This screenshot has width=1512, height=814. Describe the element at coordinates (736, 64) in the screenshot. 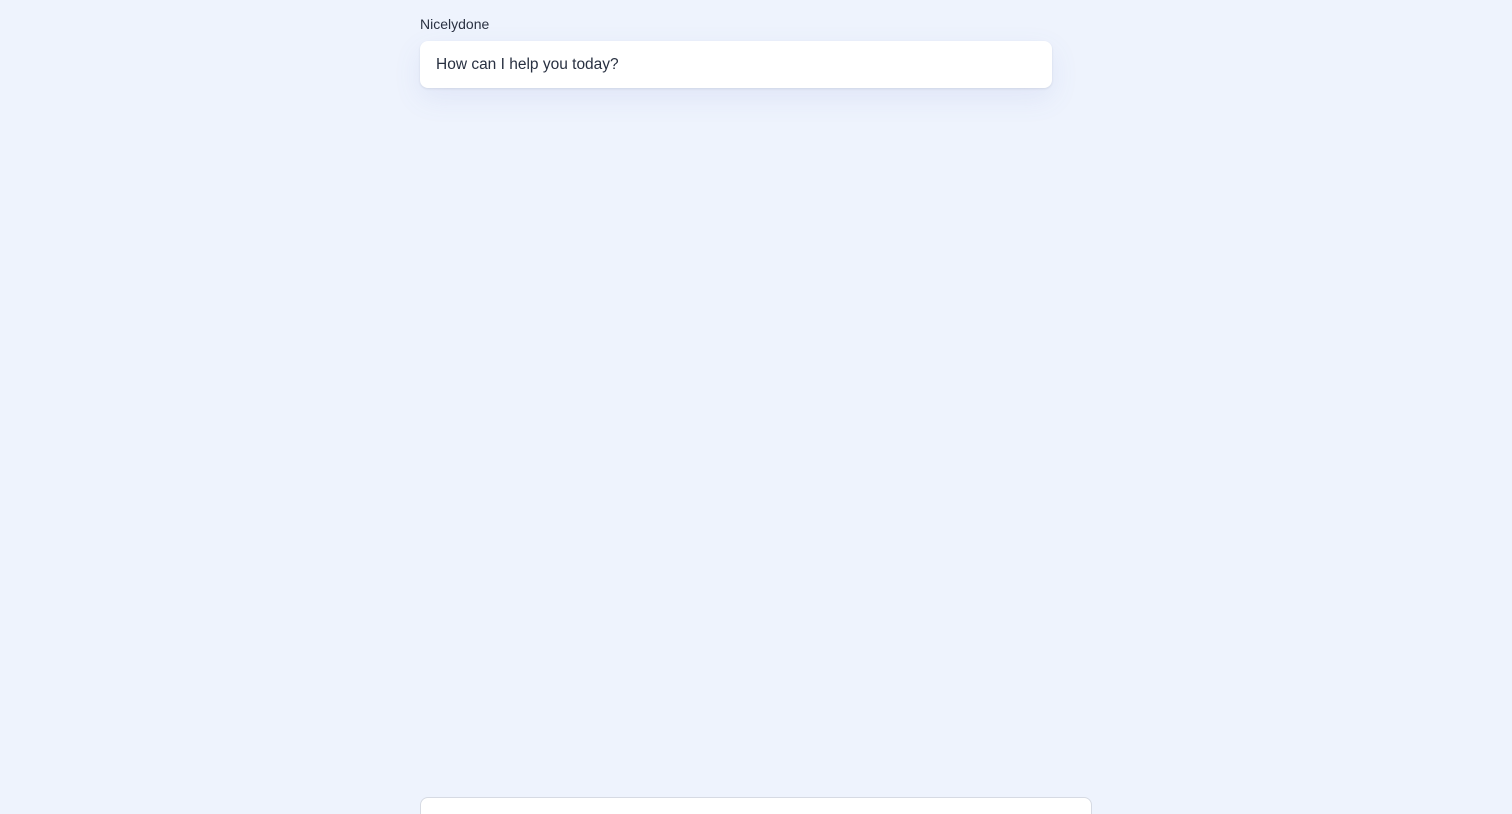

I see `message-bubble: How can I help you today?` at that location.